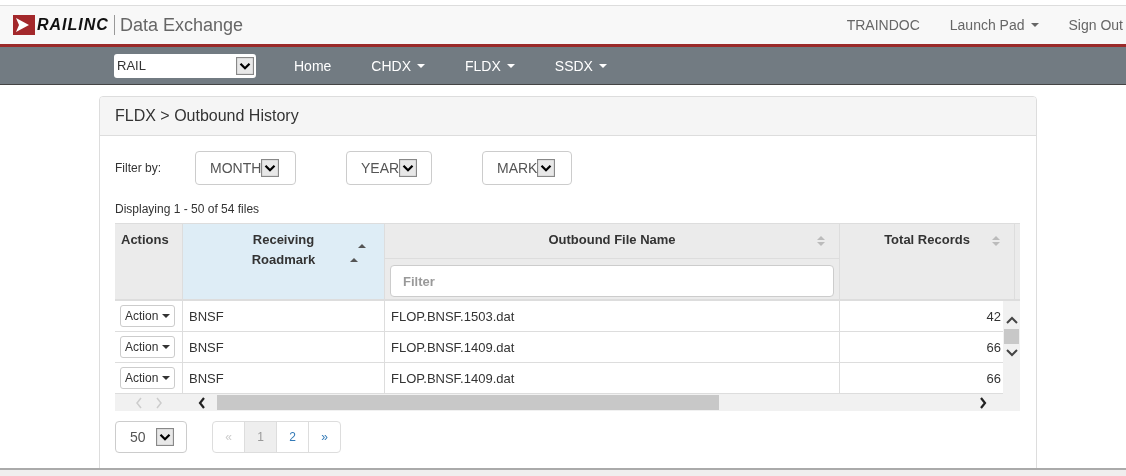 The image size is (1126, 476). What do you see at coordinates (398, 65) in the screenshot?
I see `nav-menu-item: CHDX` at bounding box center [398, 65].